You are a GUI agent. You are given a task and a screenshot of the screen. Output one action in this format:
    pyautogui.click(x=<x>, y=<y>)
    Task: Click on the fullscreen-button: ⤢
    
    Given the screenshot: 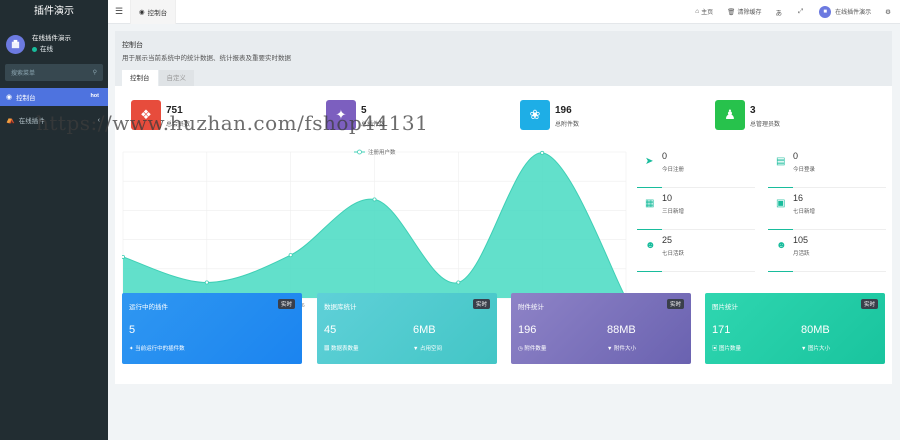 What is the action you would take?
    pyautogui.click(x=801, y=12)
    